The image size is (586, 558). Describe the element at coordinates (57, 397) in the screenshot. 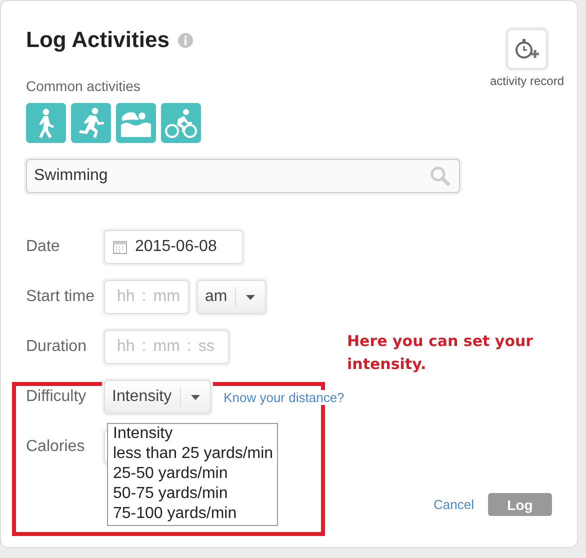

I see `field-label: Difficulty` at that location.